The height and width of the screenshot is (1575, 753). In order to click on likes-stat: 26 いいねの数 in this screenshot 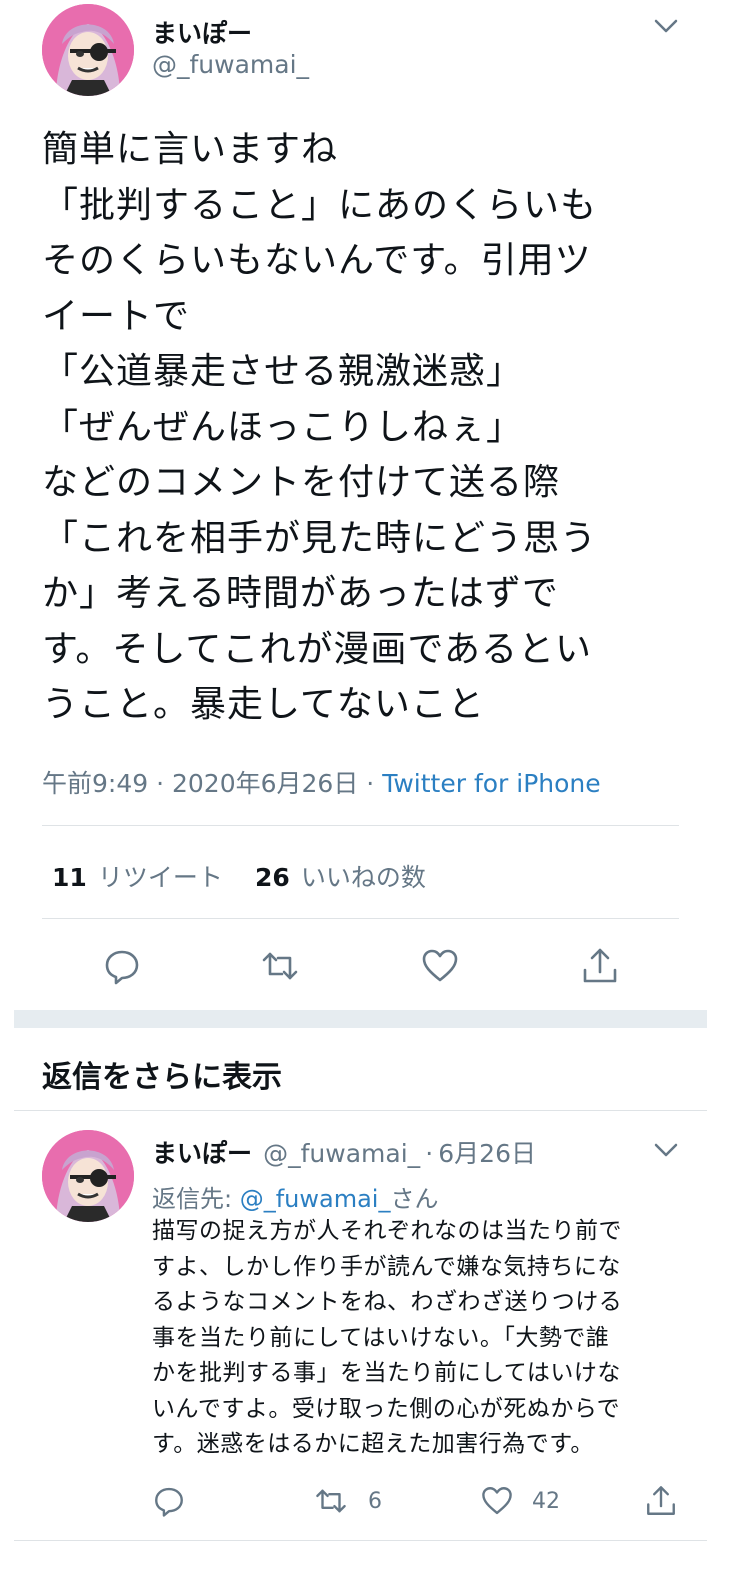, I will do `click(340, 876)`.